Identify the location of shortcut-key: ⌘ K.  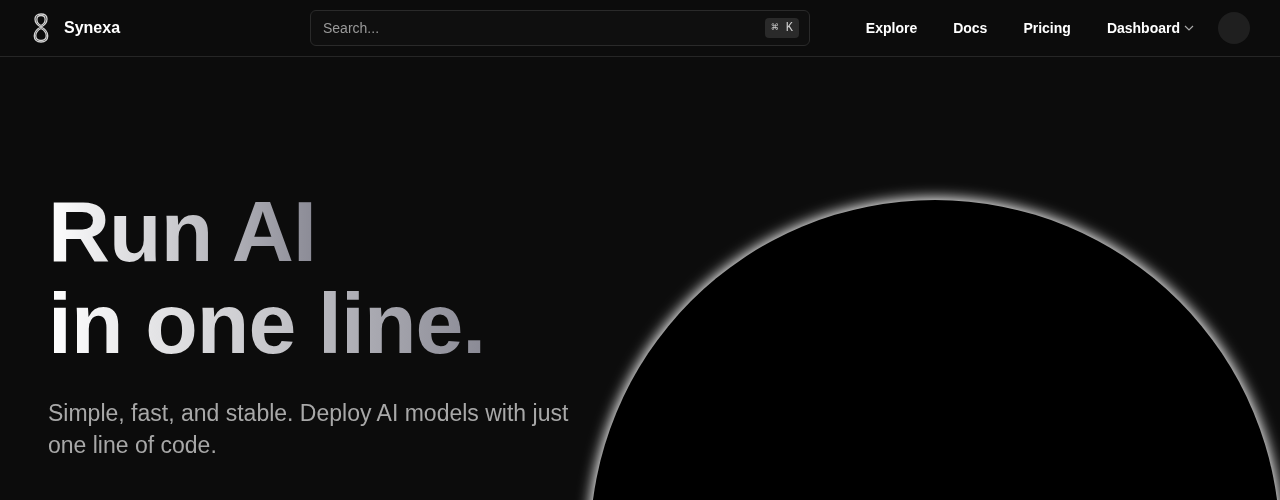
(782, 28).